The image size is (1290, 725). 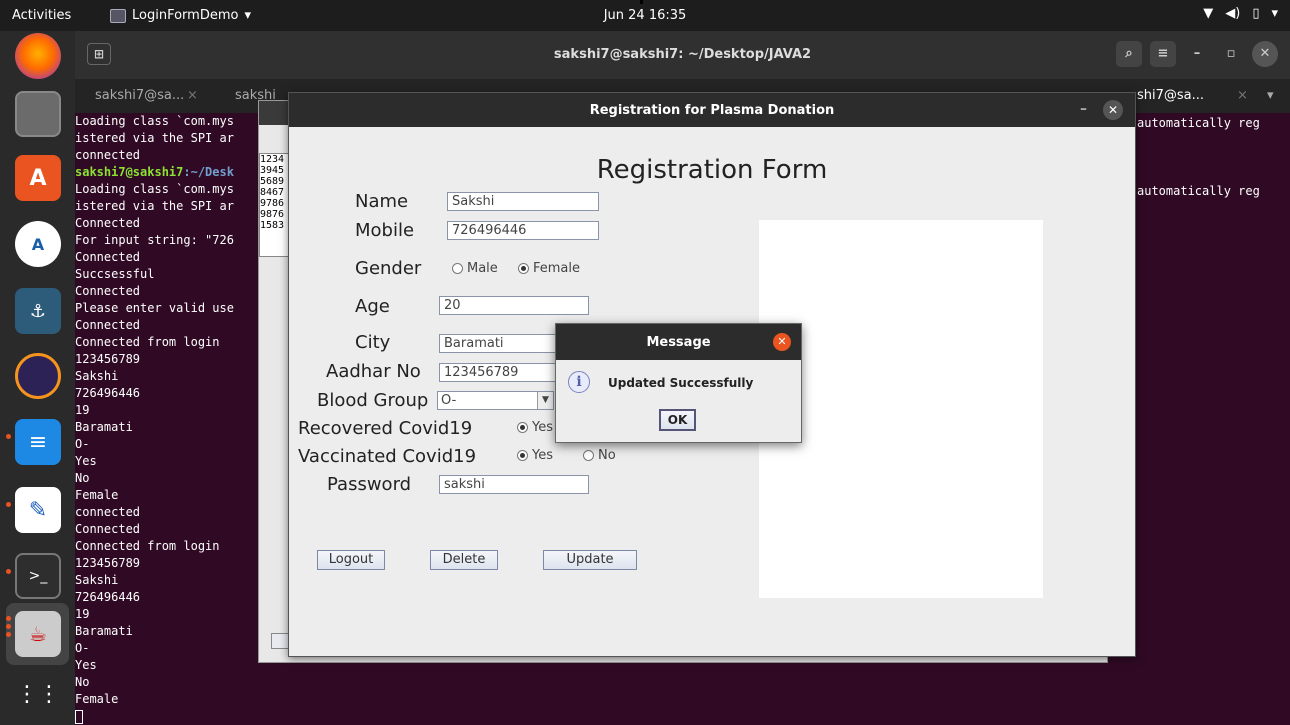 I want to click on java-icon: ☕, so click(x=38, y=634).